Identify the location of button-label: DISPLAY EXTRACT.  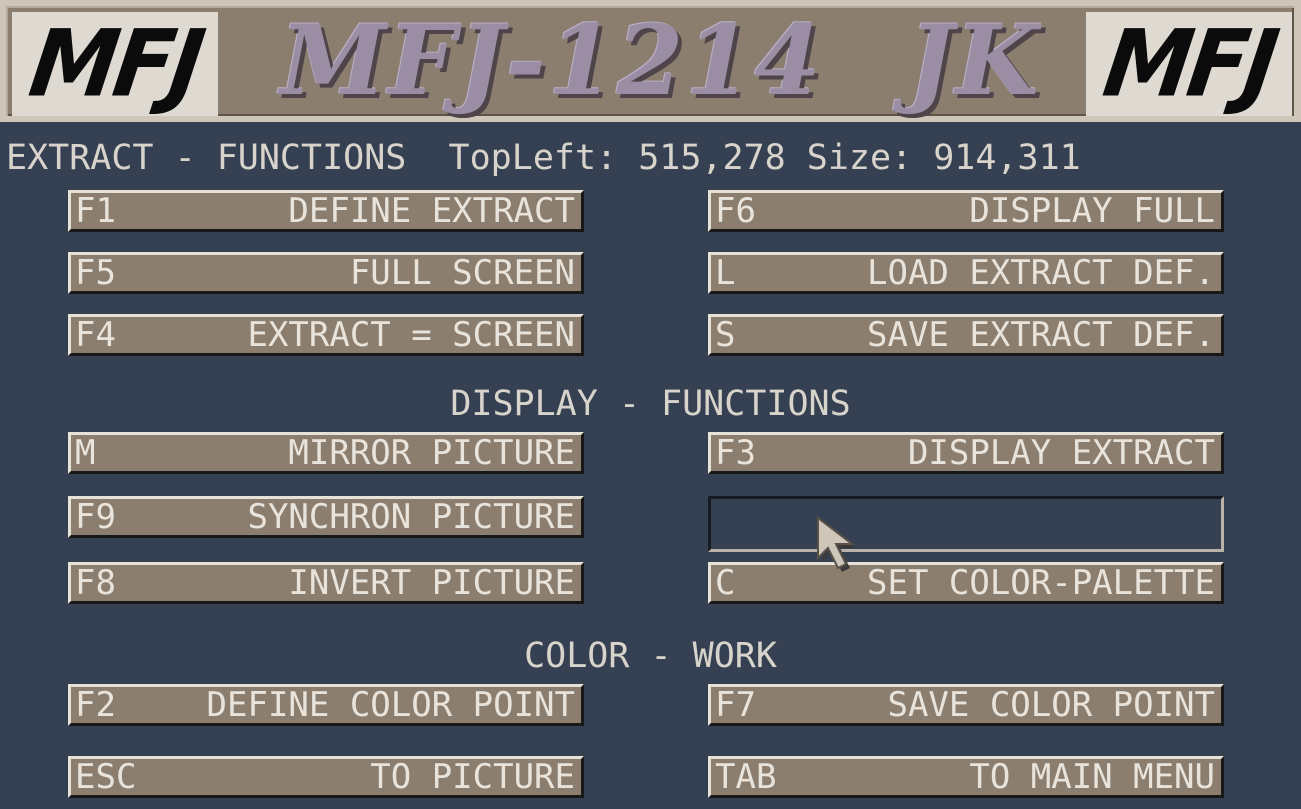
(1061, 453).